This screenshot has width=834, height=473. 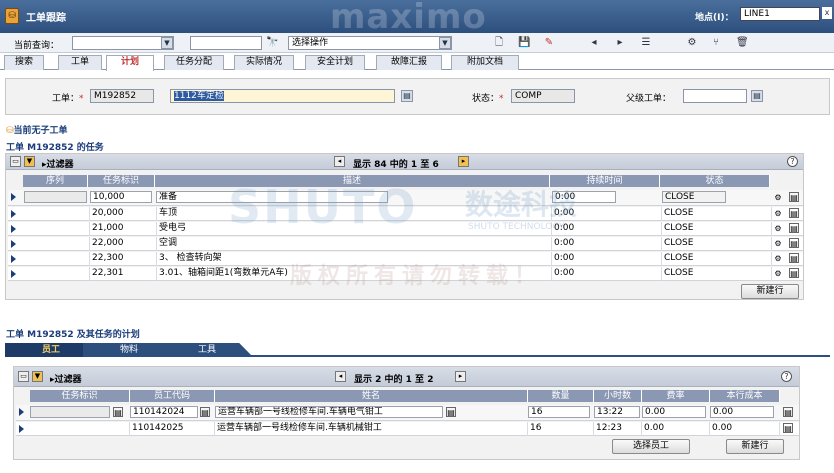 What do you see at coordinates (172, 396) in the screenshot?
I see `col-labor-code: 员工代码` at bounding box center [172, 396].